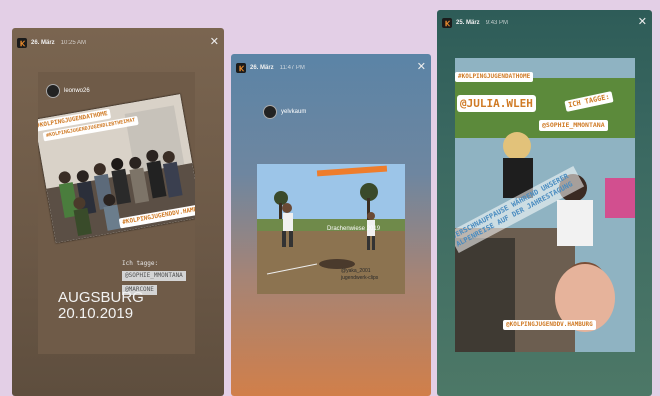 The height and width of the screenshot is (396, 660). I want to click on story-header: 26. März 11:47 PM ✕, so click(331, 68).